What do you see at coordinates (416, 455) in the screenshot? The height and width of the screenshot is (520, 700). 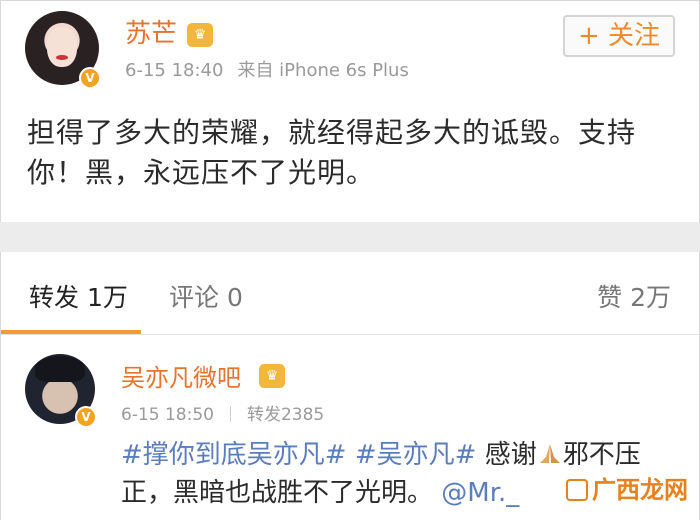 I see `hashtag-link: #吴亦凡#` at bounding box center [416, 455].